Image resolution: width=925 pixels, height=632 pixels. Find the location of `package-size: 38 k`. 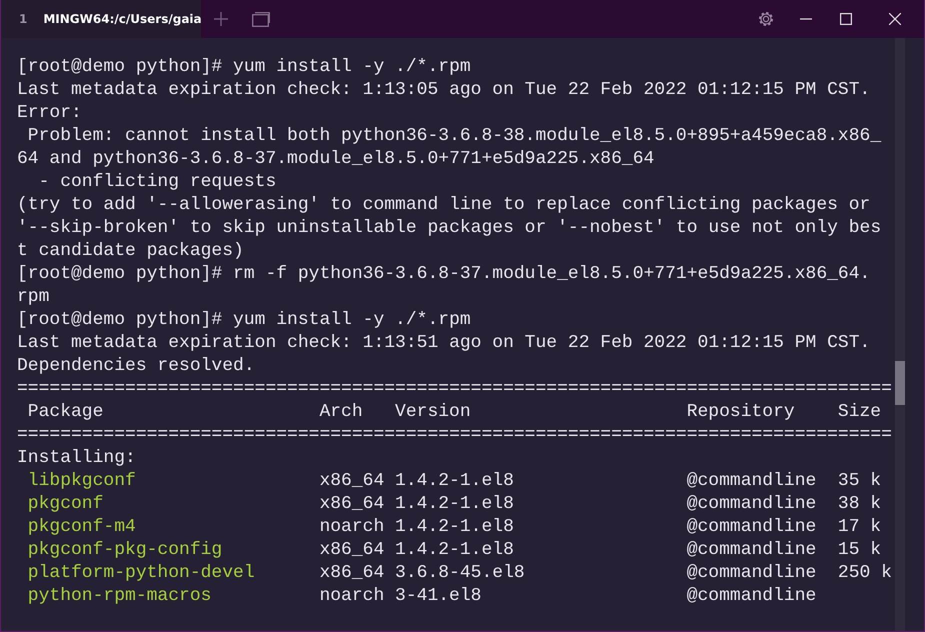

package-size: 38 k is located at coordinates (860, 504).